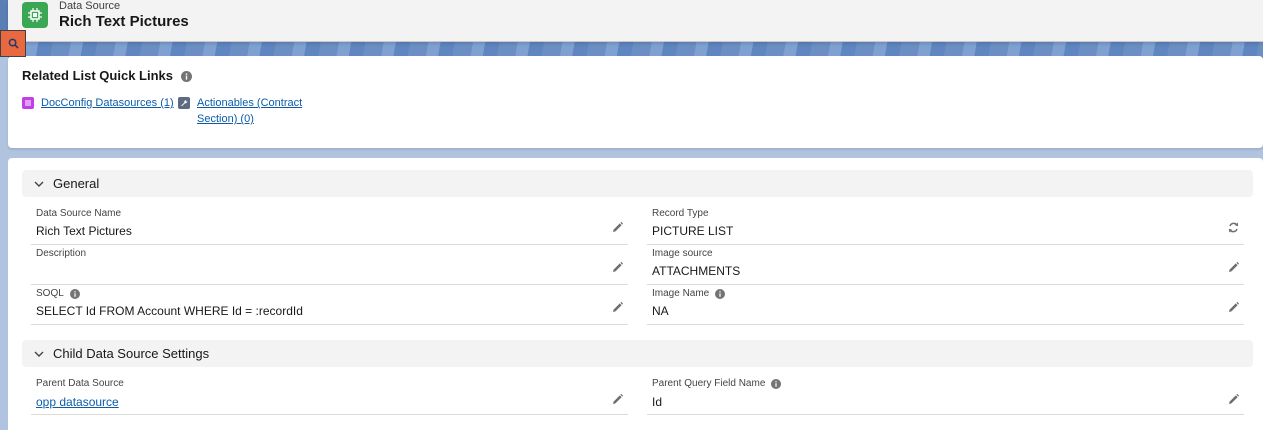  Describe the element at coordinates (35, 15) in the screenshot. I see `data-source-icon` at that location.